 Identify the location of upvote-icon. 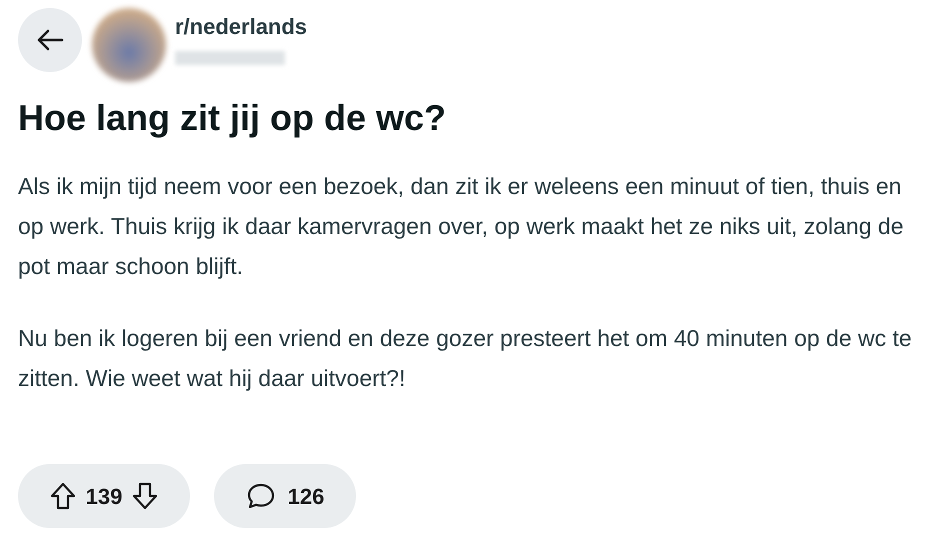
(63, 496).